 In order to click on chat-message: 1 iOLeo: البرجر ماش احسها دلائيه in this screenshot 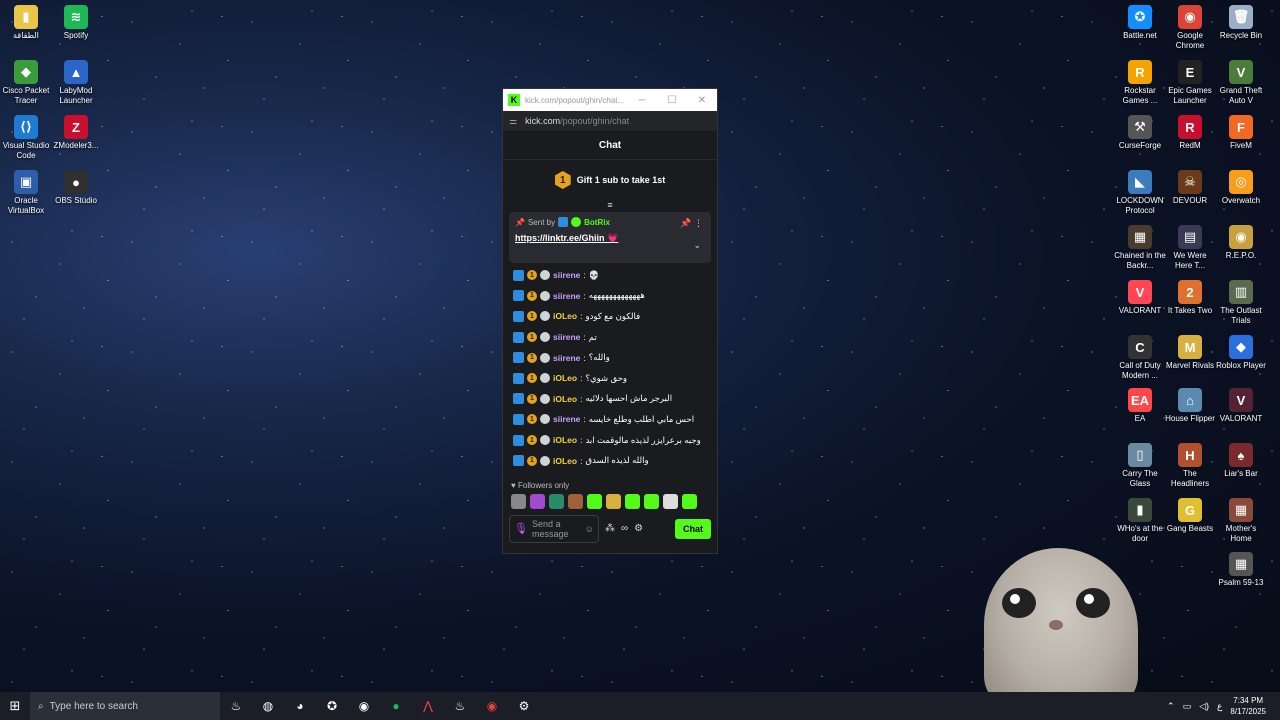, I will do `click(610, 399)`.